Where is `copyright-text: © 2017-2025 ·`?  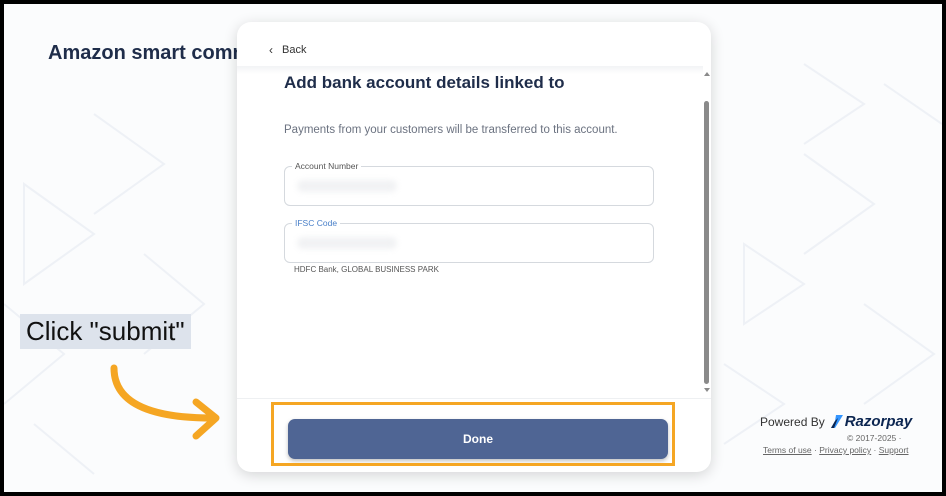
copyright-text: © 2017-2025 · is located at coordinates (874, 438).